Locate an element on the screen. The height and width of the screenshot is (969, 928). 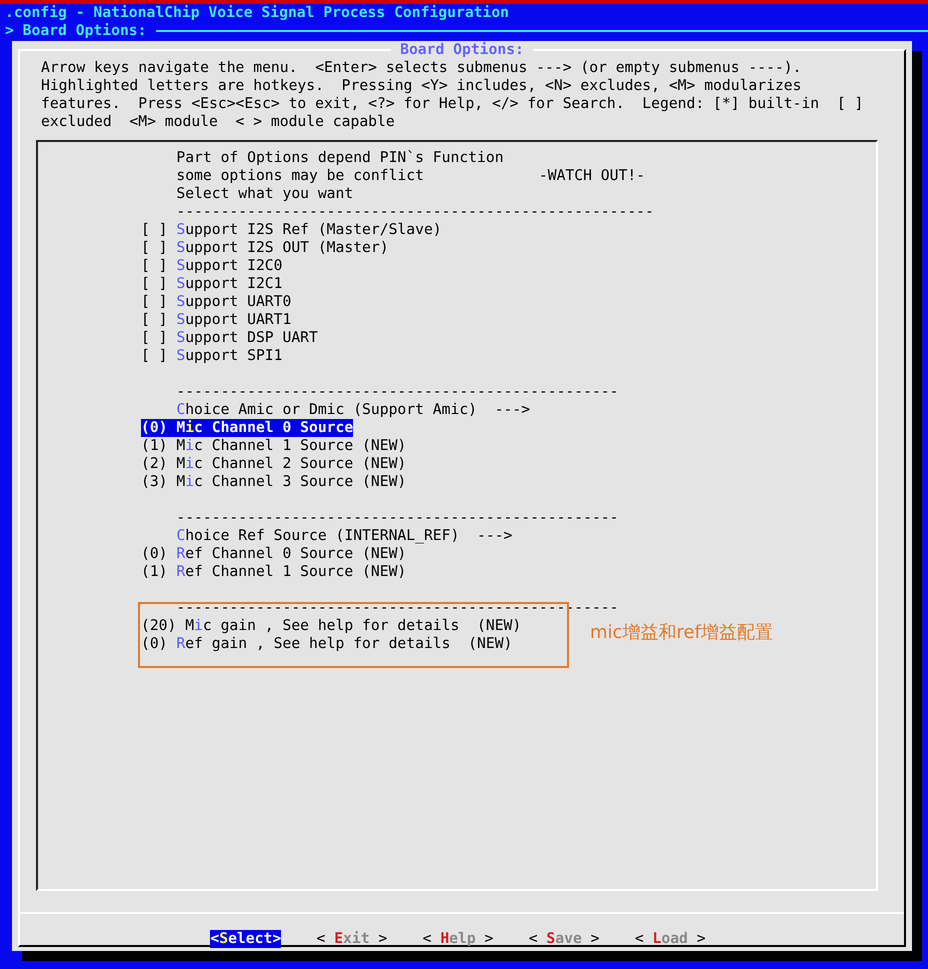
info-text: Select what you want is located at coordinates (265, 193).